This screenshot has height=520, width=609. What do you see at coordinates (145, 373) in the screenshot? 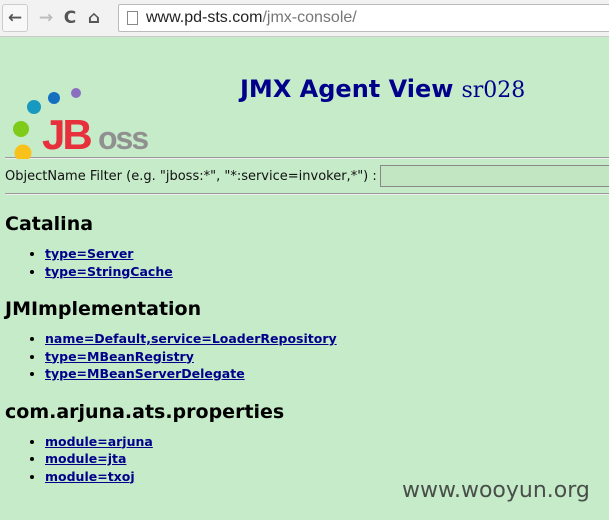
I see `mbean-link: type=MBeanServerDelegate` at bounding box center [145, 373].